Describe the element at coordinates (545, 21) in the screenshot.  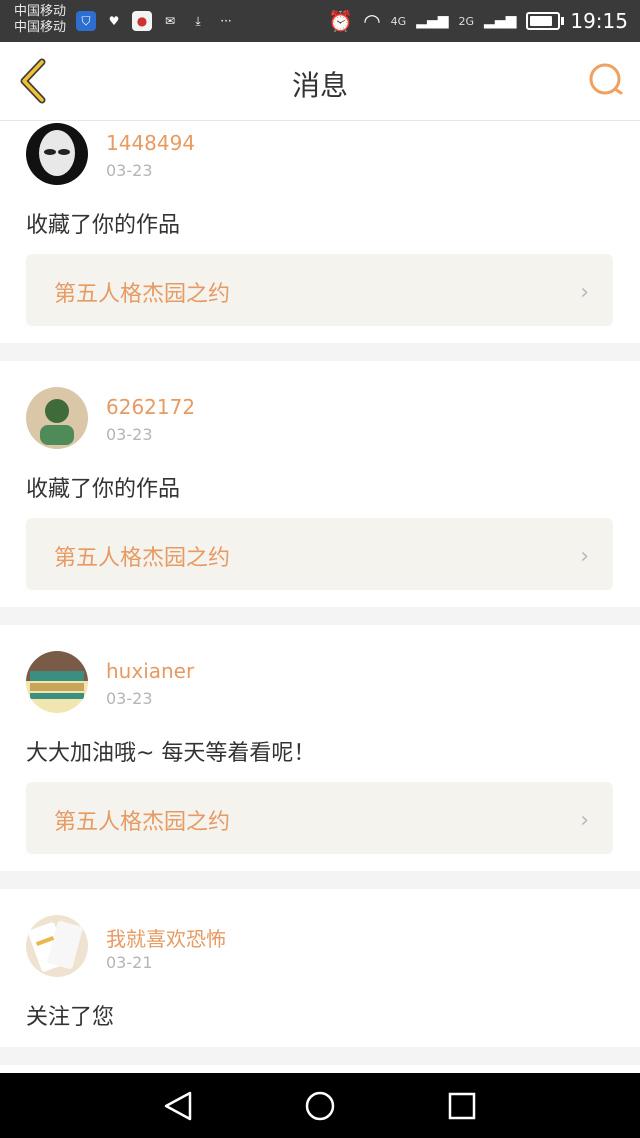
I see `battery-icon` at that location.